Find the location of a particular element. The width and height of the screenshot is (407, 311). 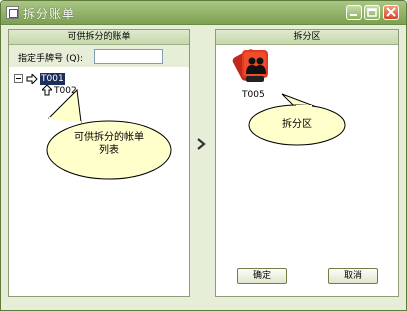

callout-line: 列表 is located at coordinates (109, 150).